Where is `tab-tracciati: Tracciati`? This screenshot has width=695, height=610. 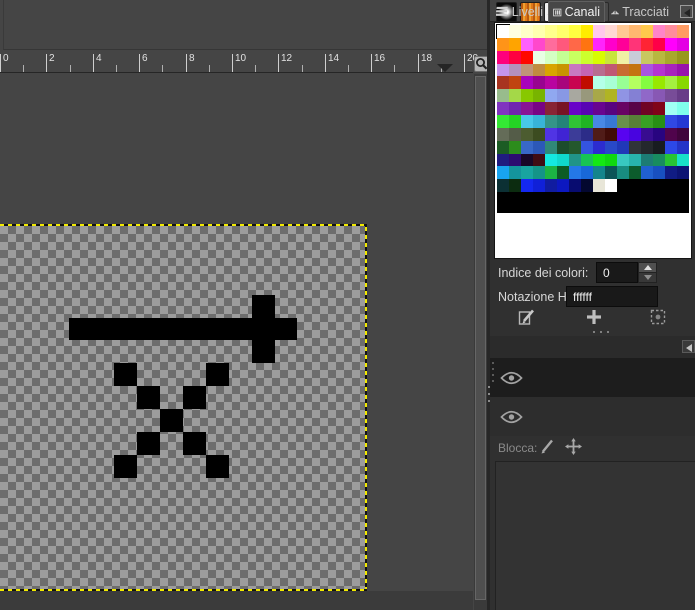 tab-tracciati: Tracciati is located at coordinates (640, 11).